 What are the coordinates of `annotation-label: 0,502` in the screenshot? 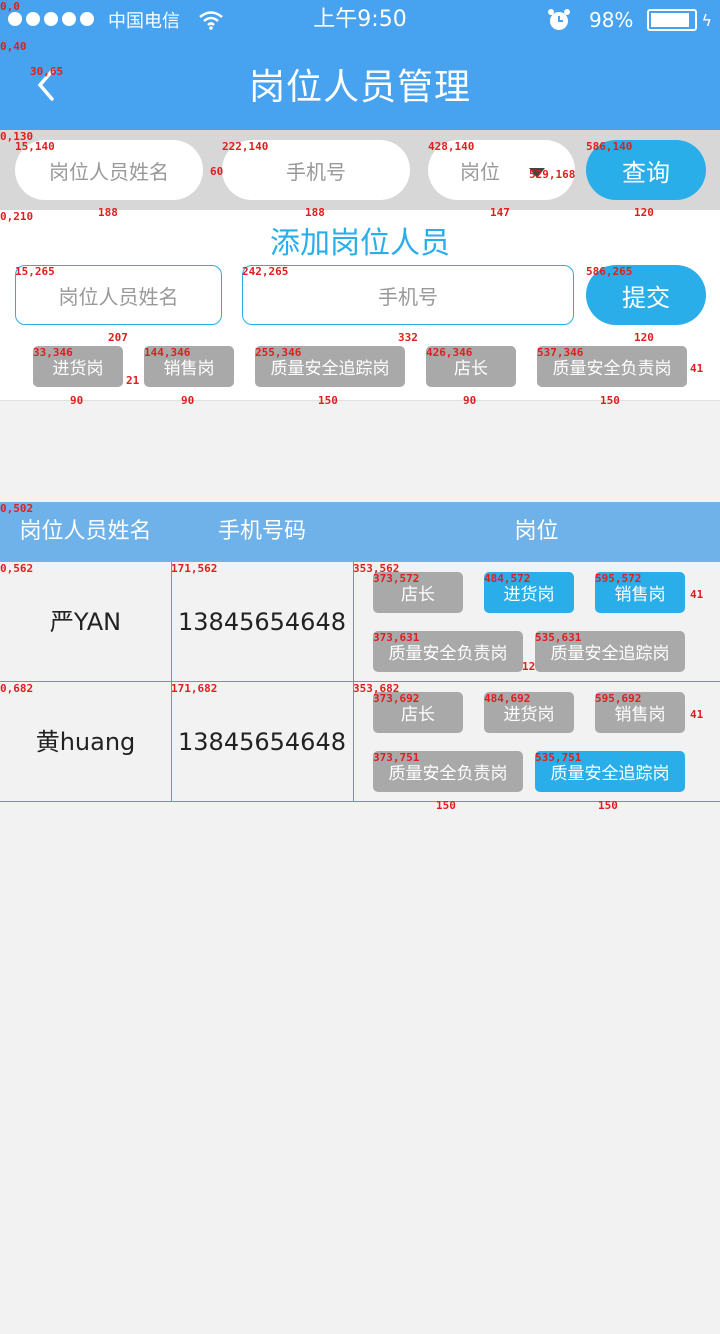 It's located at (17, 508).